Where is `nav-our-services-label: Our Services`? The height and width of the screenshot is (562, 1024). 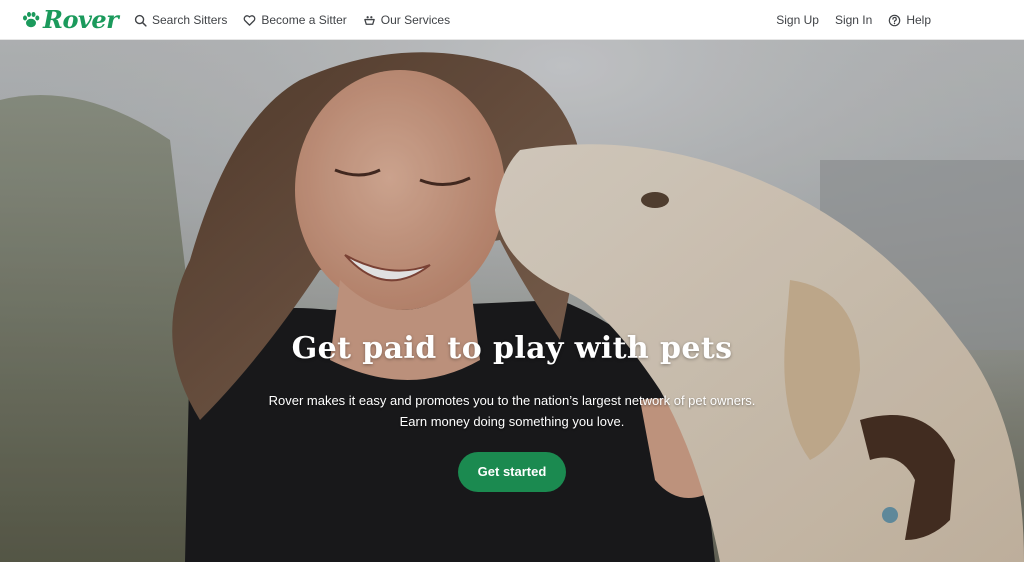
nav-our-services-label: Our Services is located at coordinates (415, 20).